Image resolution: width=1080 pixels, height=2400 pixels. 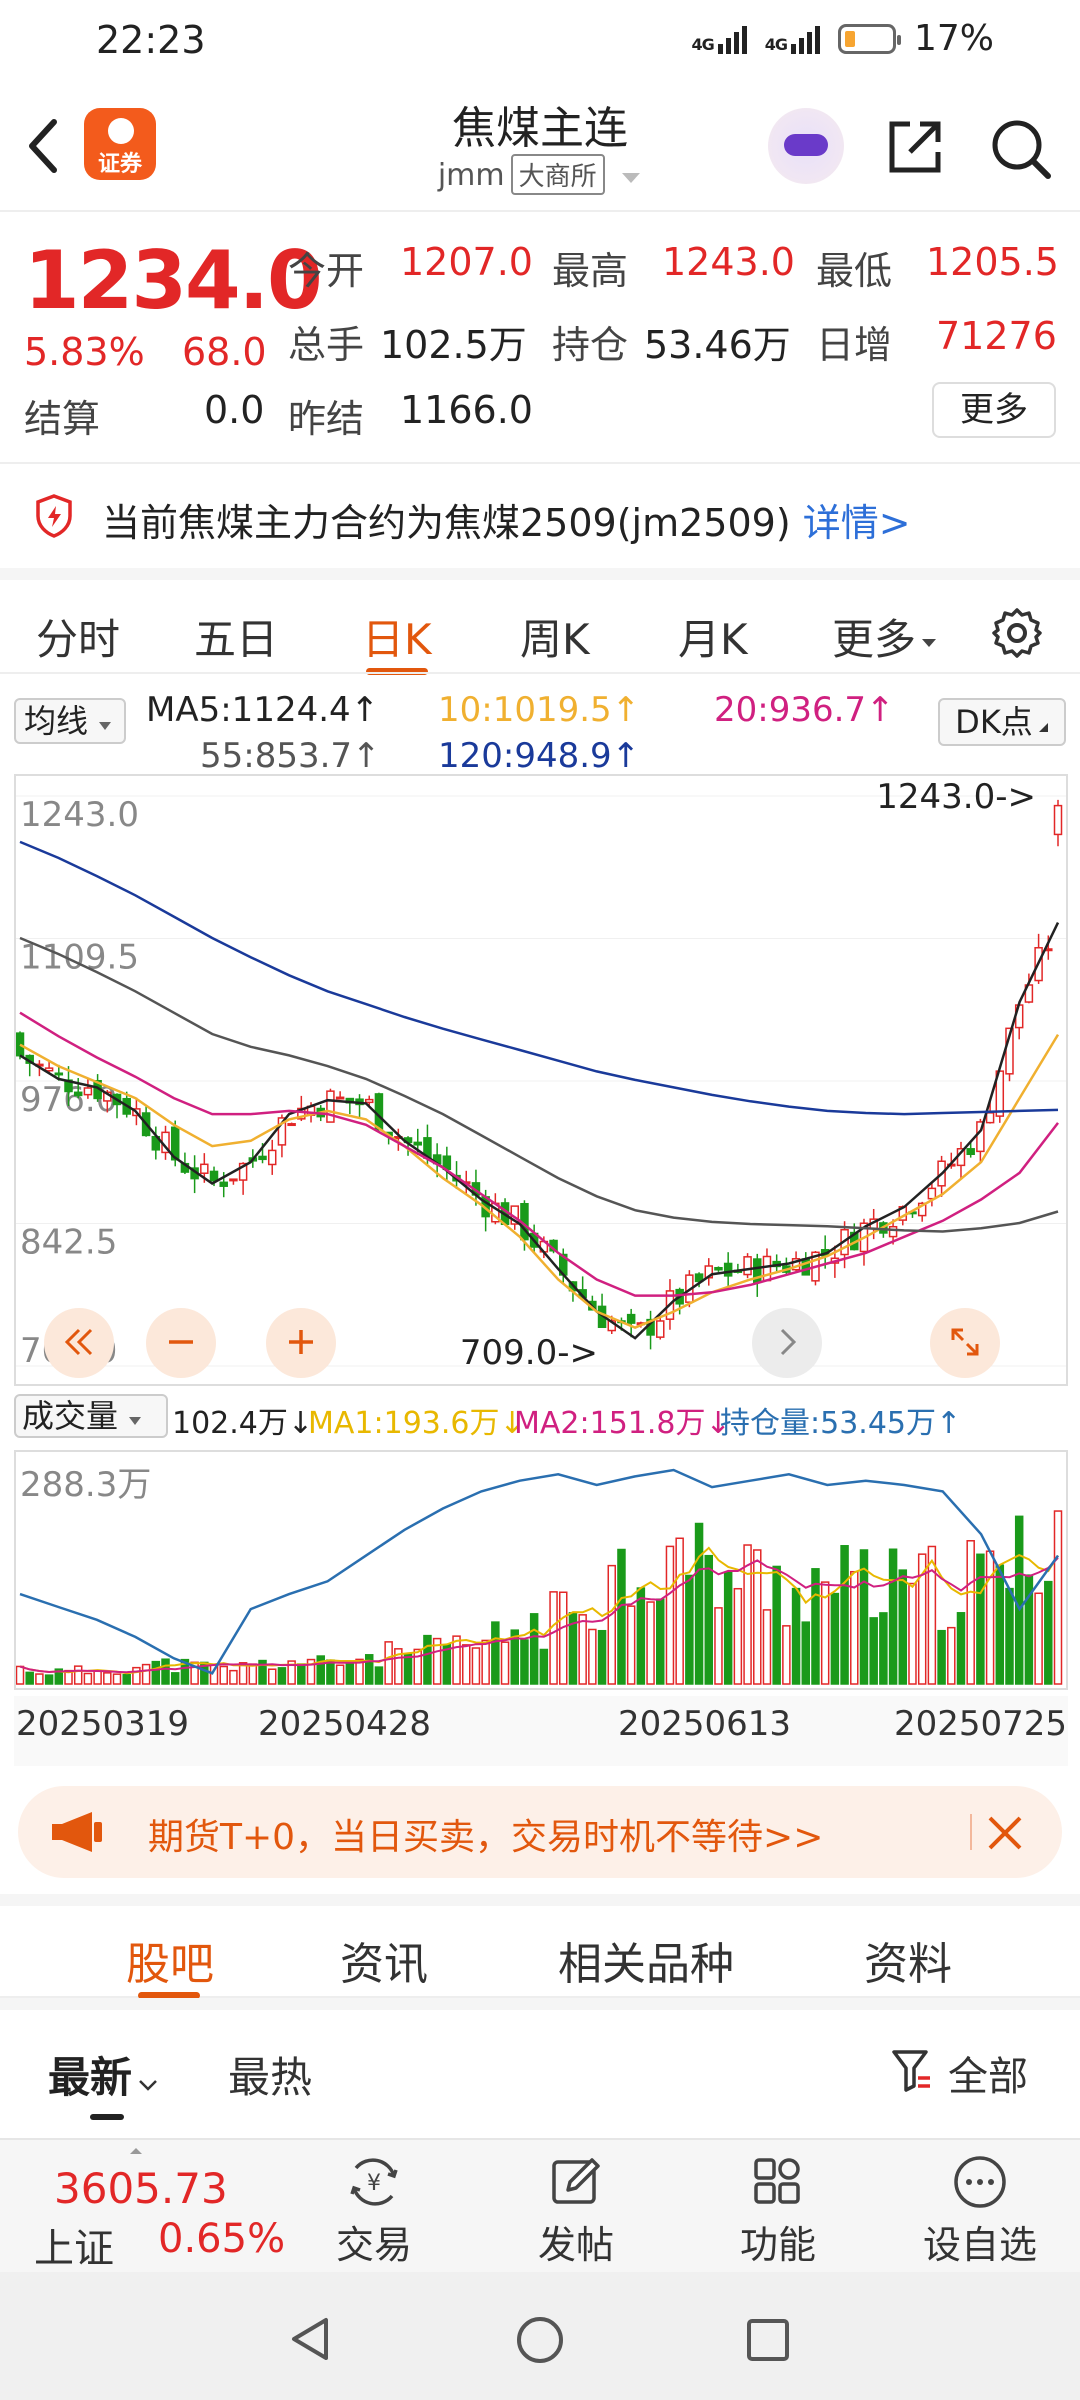 I want to click on tab-forum: 股吧, so click(x=170, y=1960).